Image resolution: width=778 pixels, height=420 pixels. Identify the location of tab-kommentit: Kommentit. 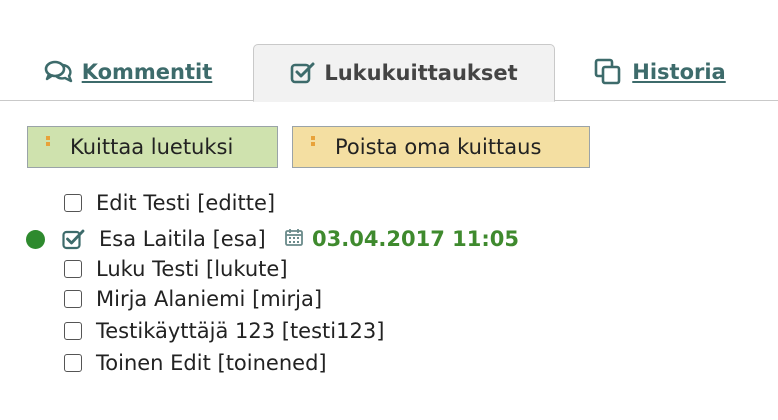
(128, 72).